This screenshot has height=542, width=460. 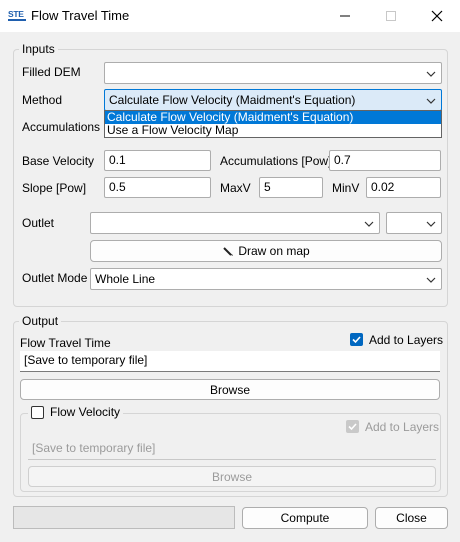 I want to click on flow-velocity-legend: Flow Velocity, so click(x=76, y=412).